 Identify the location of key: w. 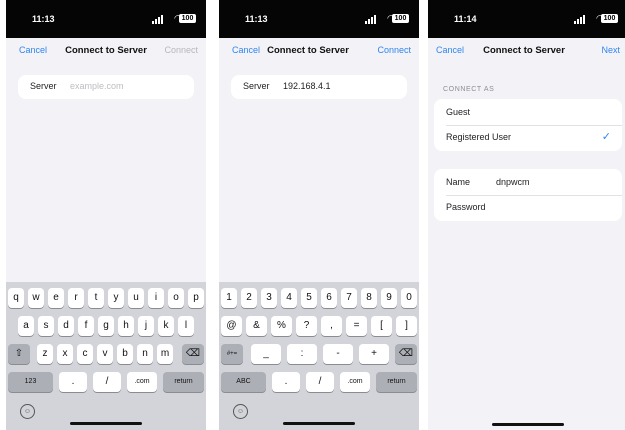
(36, 298).